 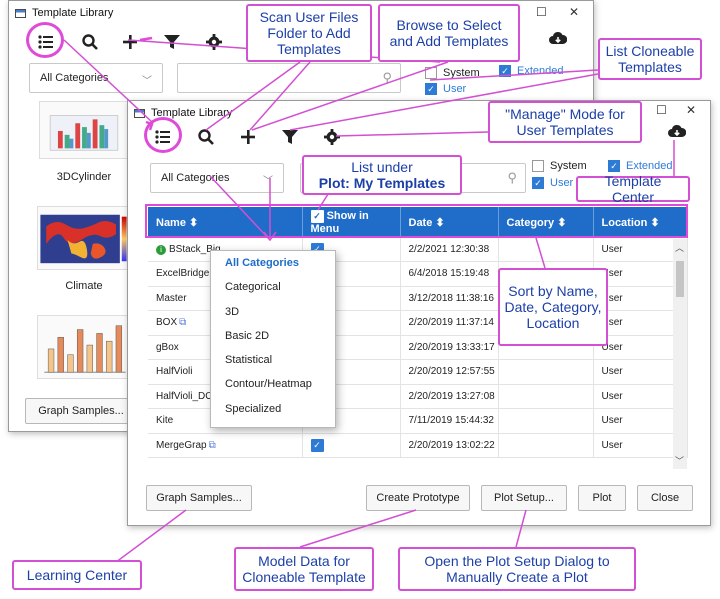 What do you see at coordinates (195, 178) in the screenshot?
I see `category-value: All Categories` at bounding box center [195, 178].